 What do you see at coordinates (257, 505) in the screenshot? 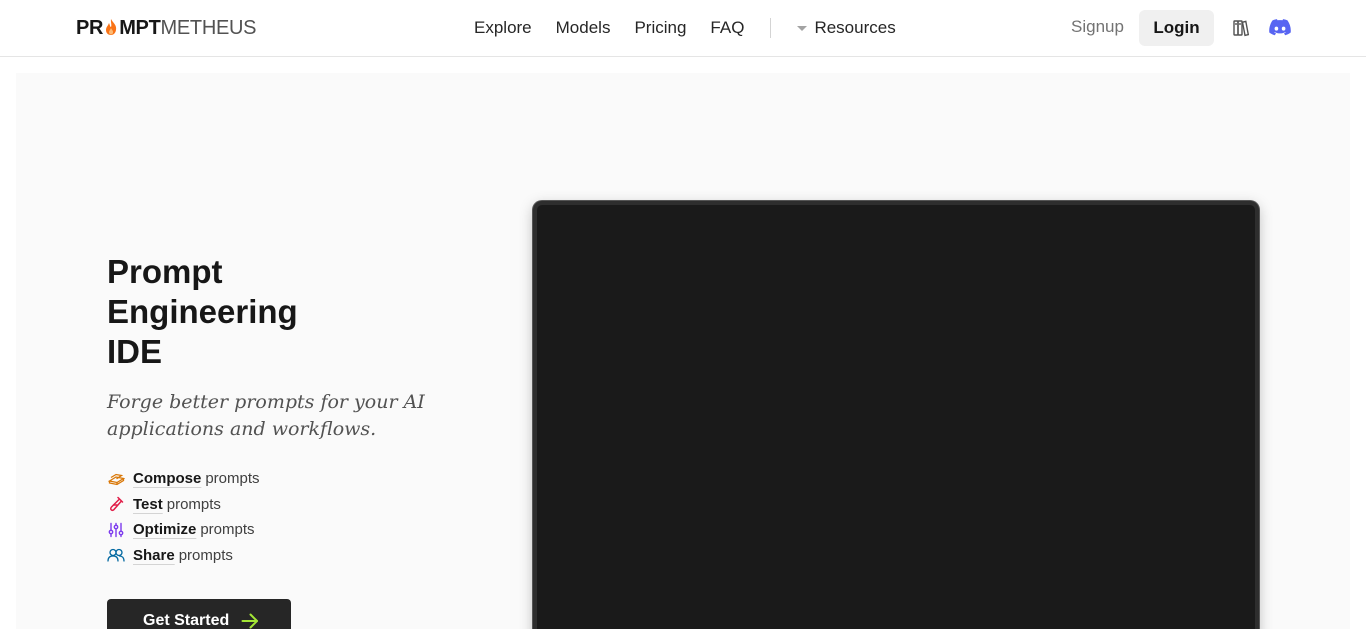
I see `feature-test: Test prompts` at bounding box center [257, 505].